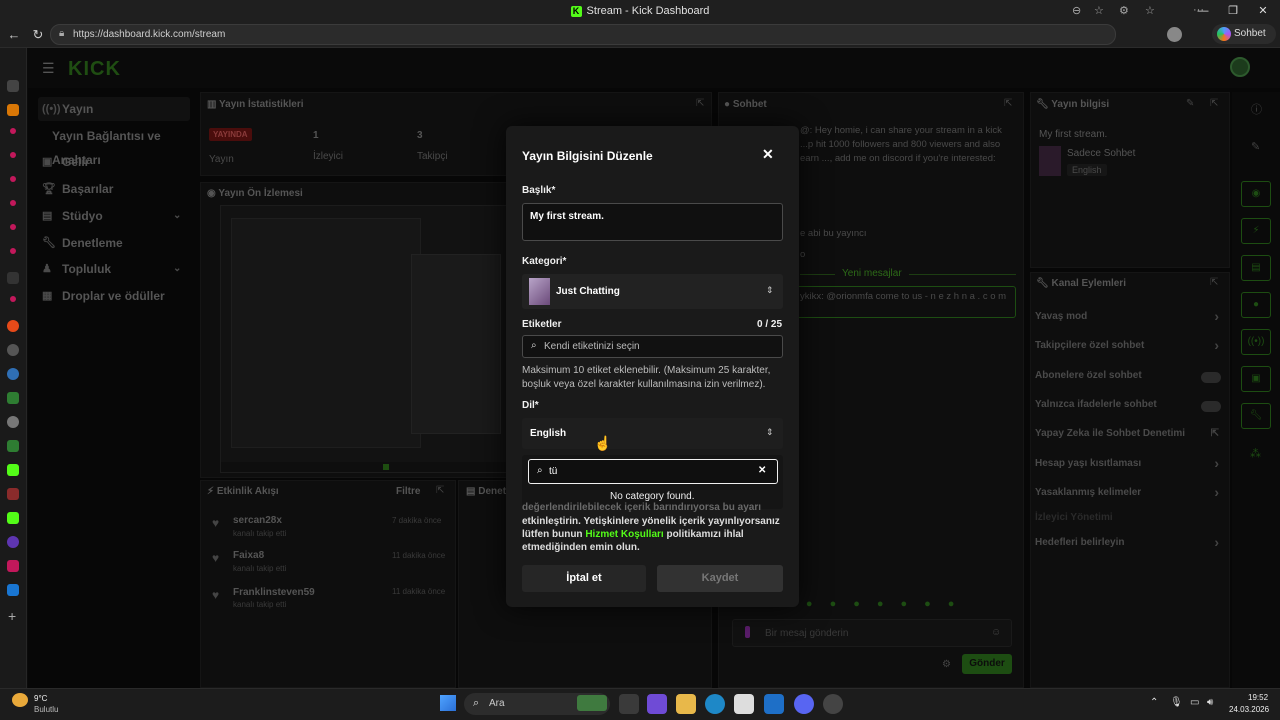 The width and height of the screenshot is (1280, 720). Describe the element at coordinates (804, 704) in the screenshot. I see `discord-icon` at that location.